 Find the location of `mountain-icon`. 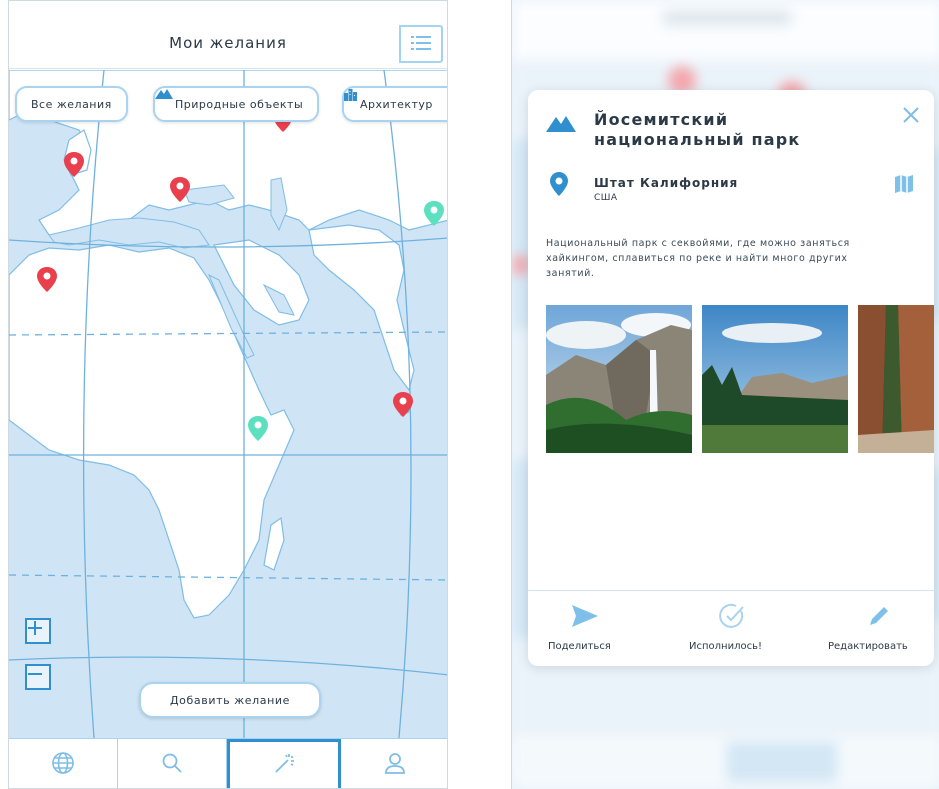

mountain-icon is located at coordinates (561, 125).